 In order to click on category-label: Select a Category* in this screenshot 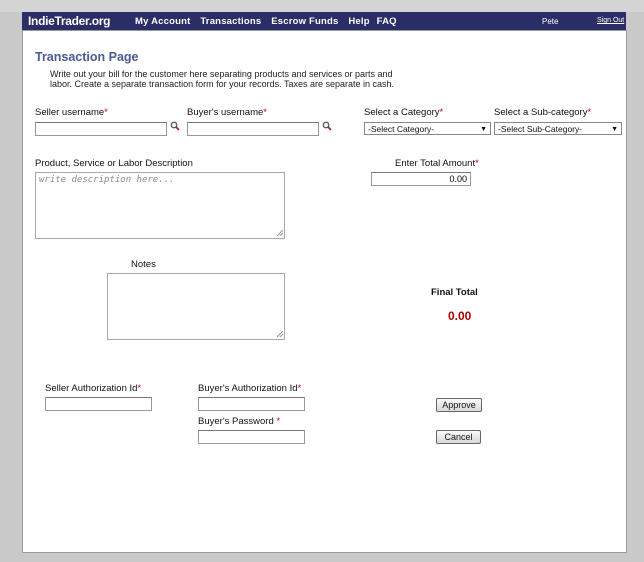, I will do `click(403, 112)`.